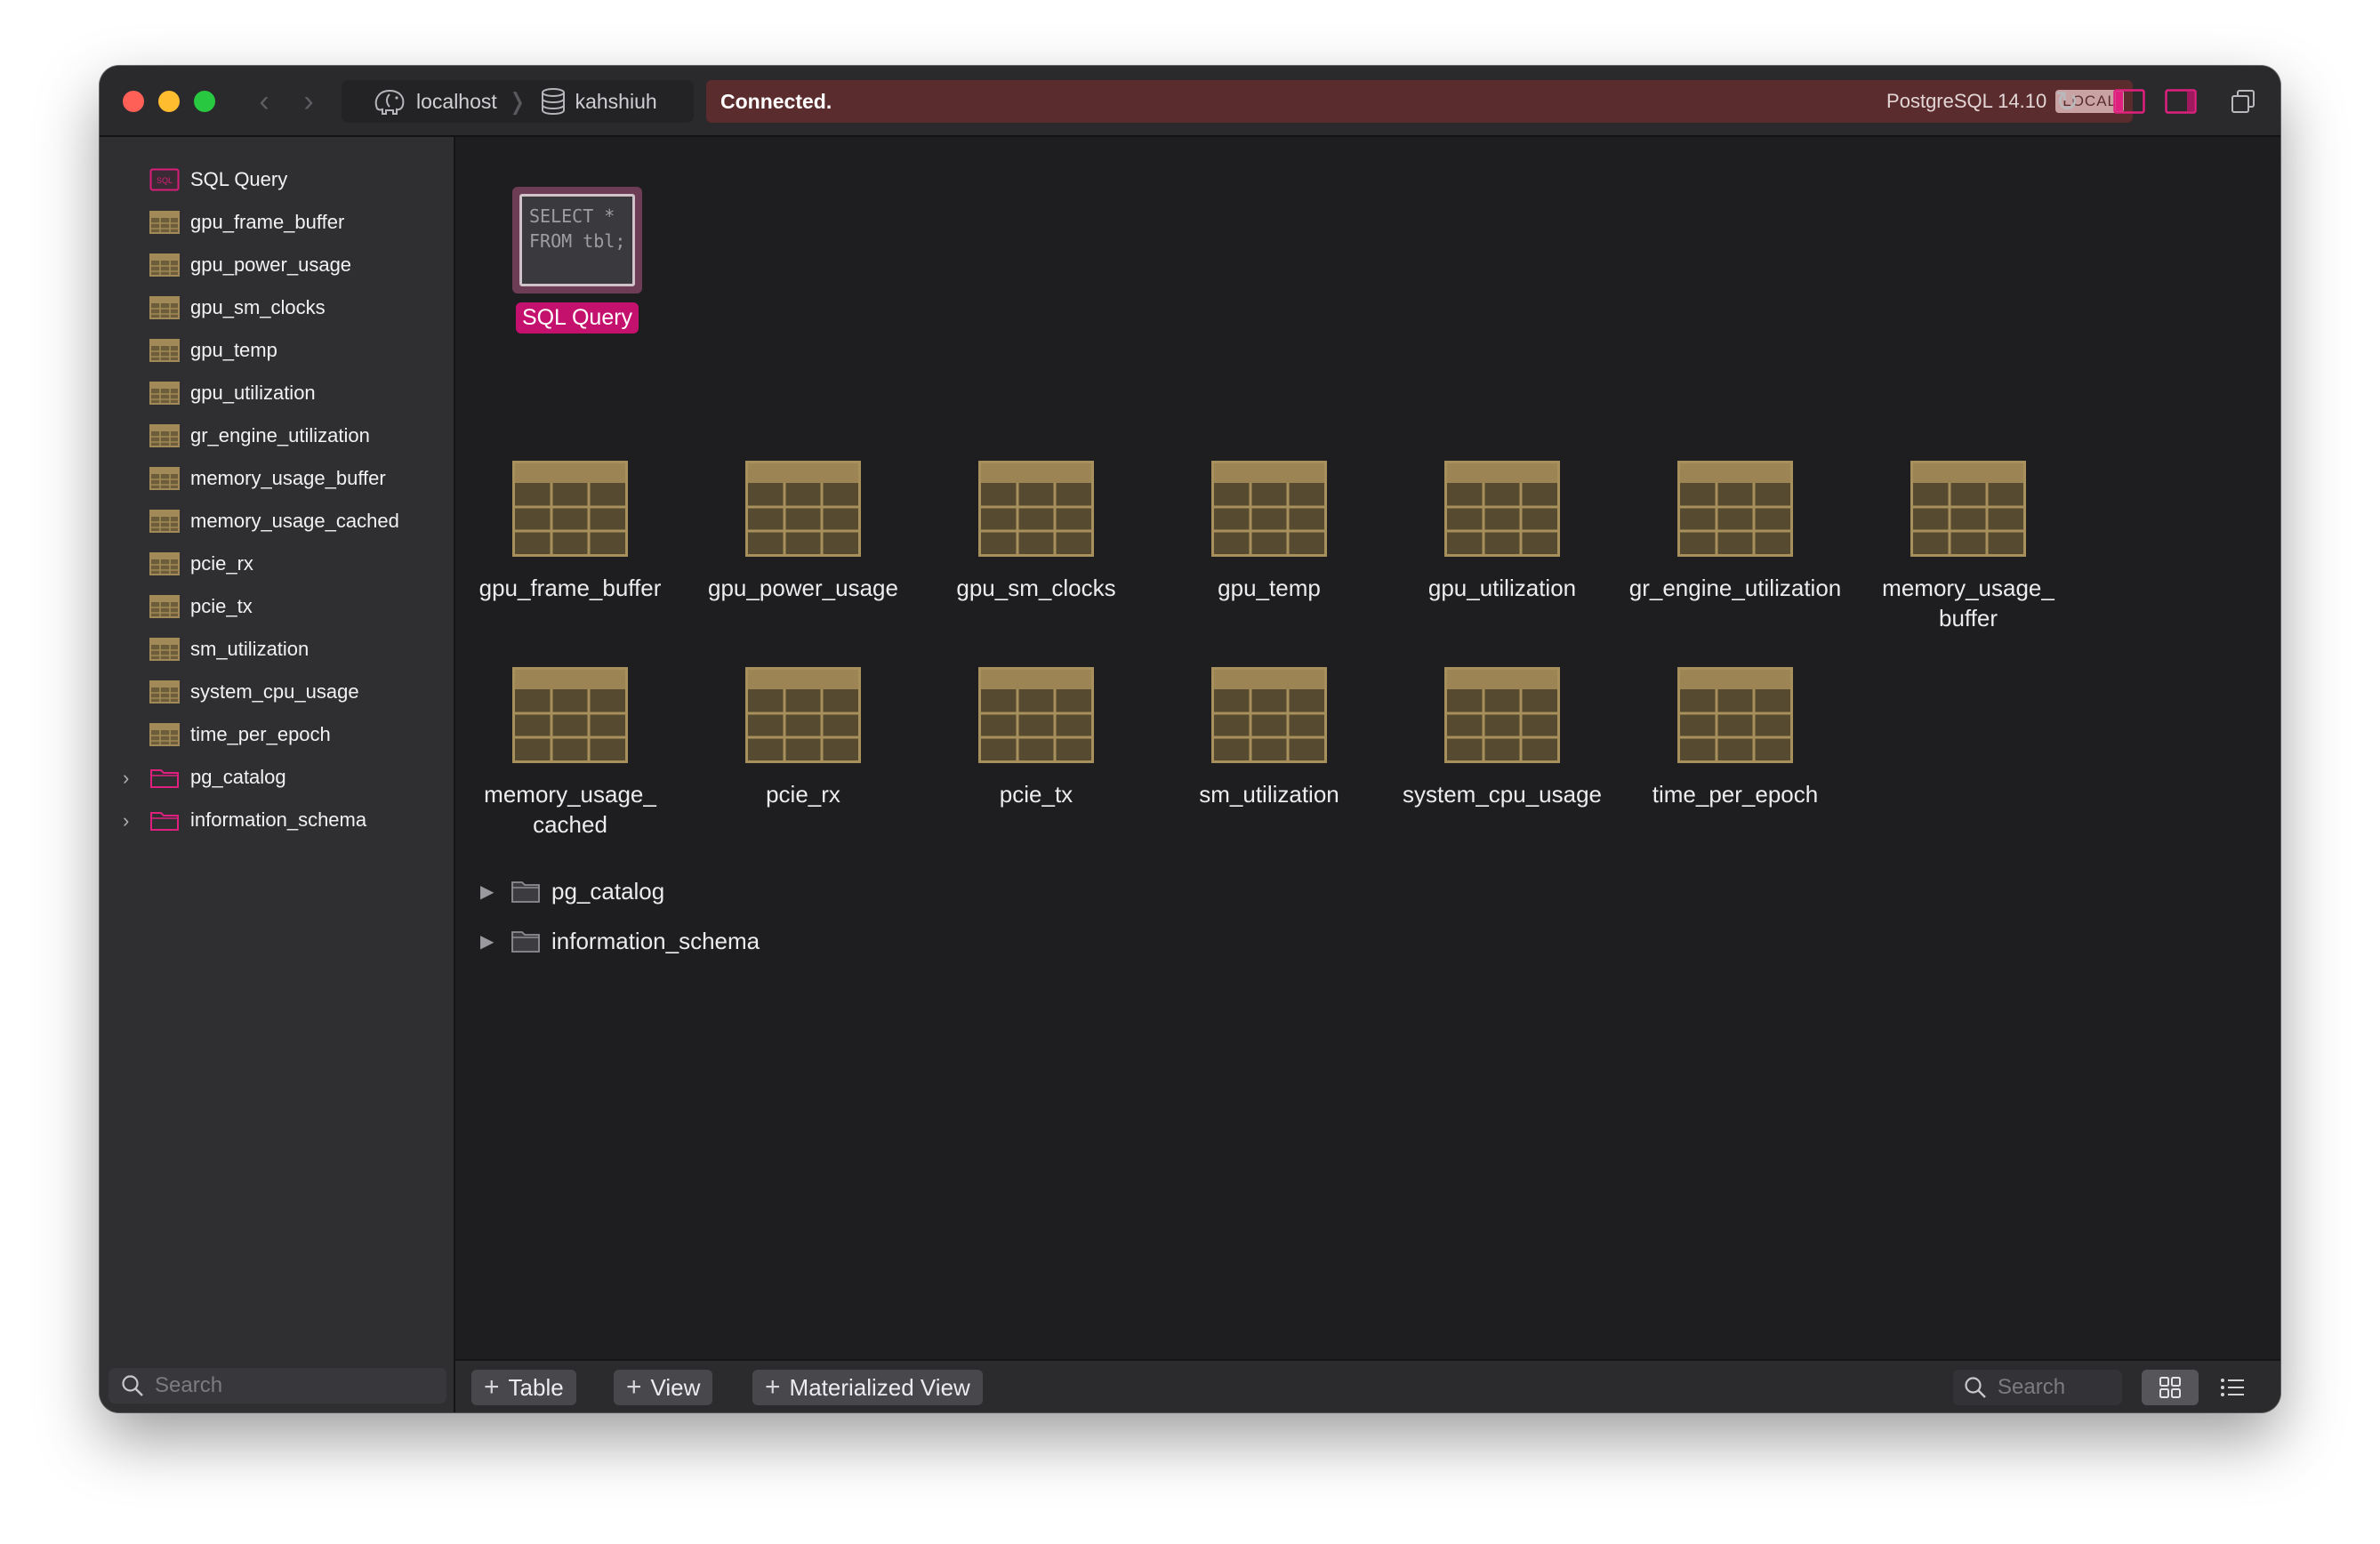 The image size is (2380, 1544). I want to click on table-tile: gpu_temp, so click(1269, 532).